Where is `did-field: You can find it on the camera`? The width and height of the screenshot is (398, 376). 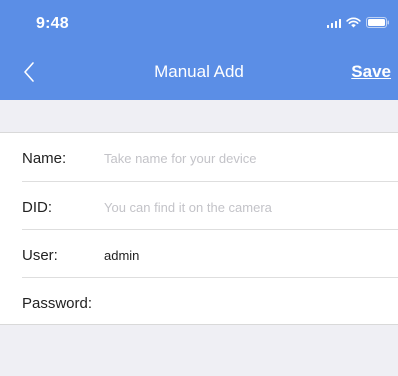 did-field: You can find it on the camera is located at coordinates (188, 207).